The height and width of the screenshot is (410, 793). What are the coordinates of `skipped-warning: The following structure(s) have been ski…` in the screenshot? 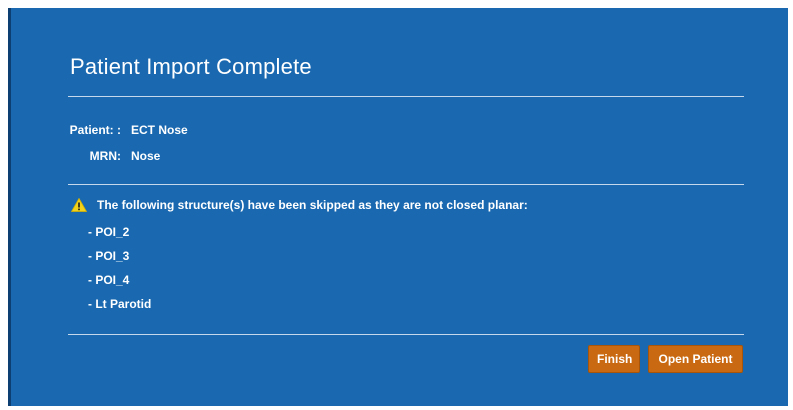 It's located at (299, 204).